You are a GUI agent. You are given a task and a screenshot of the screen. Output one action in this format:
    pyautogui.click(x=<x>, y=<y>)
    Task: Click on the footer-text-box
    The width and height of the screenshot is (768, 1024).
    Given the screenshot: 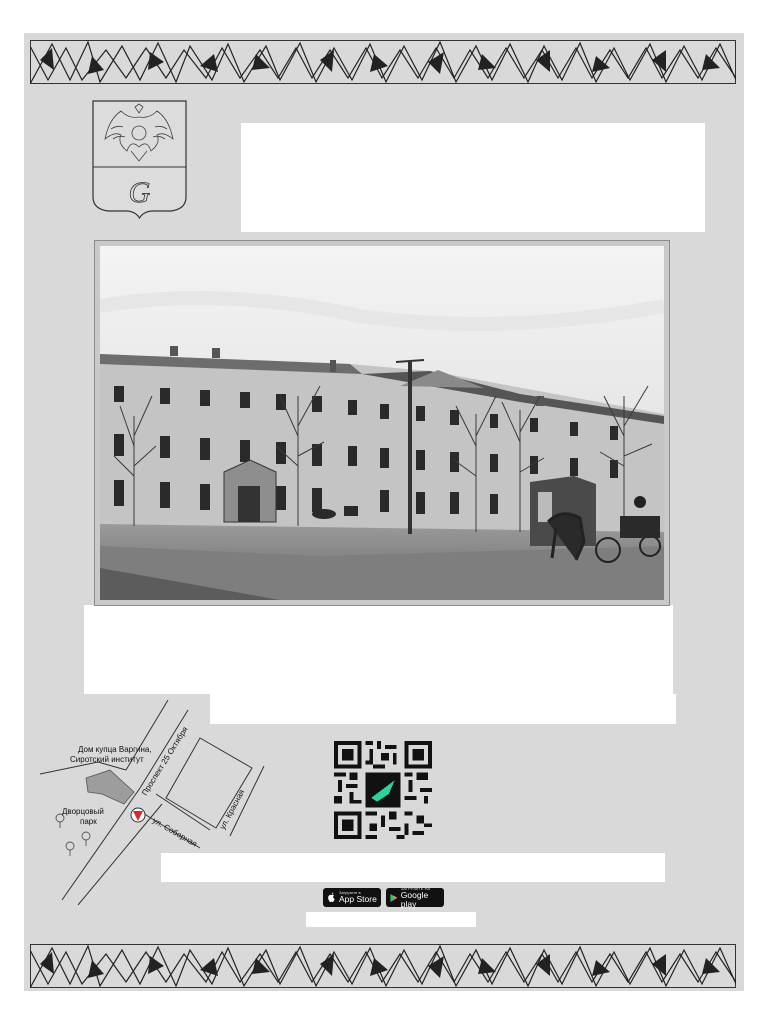 What is the action you would take?
    pyautogui.click(x=391, y=919)
    